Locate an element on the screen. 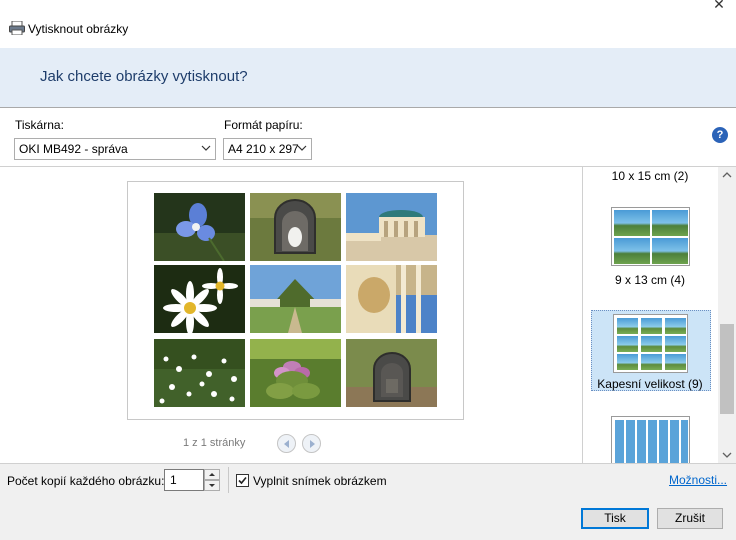  layout-9x13 is located at coordinates (650, 236).